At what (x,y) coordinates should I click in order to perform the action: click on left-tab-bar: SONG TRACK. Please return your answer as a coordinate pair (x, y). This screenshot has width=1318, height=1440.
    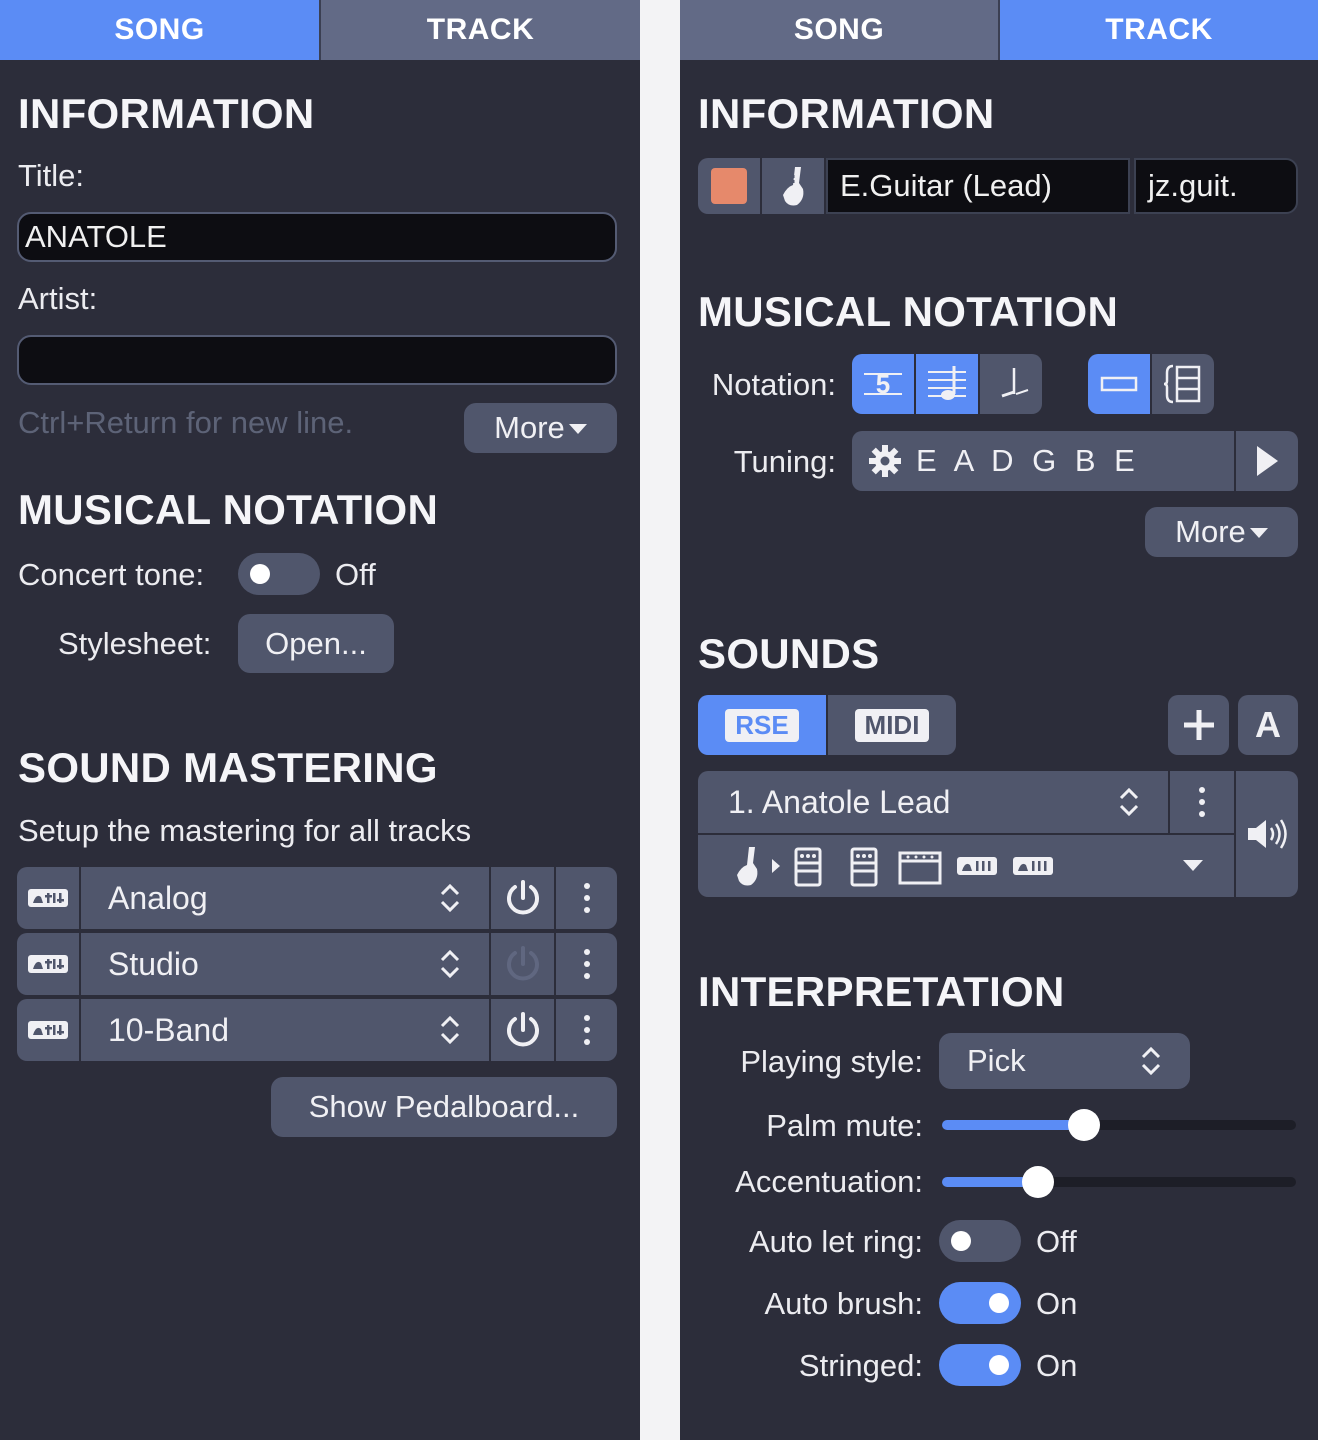
    Looking at the image, I should click on (320, 30).